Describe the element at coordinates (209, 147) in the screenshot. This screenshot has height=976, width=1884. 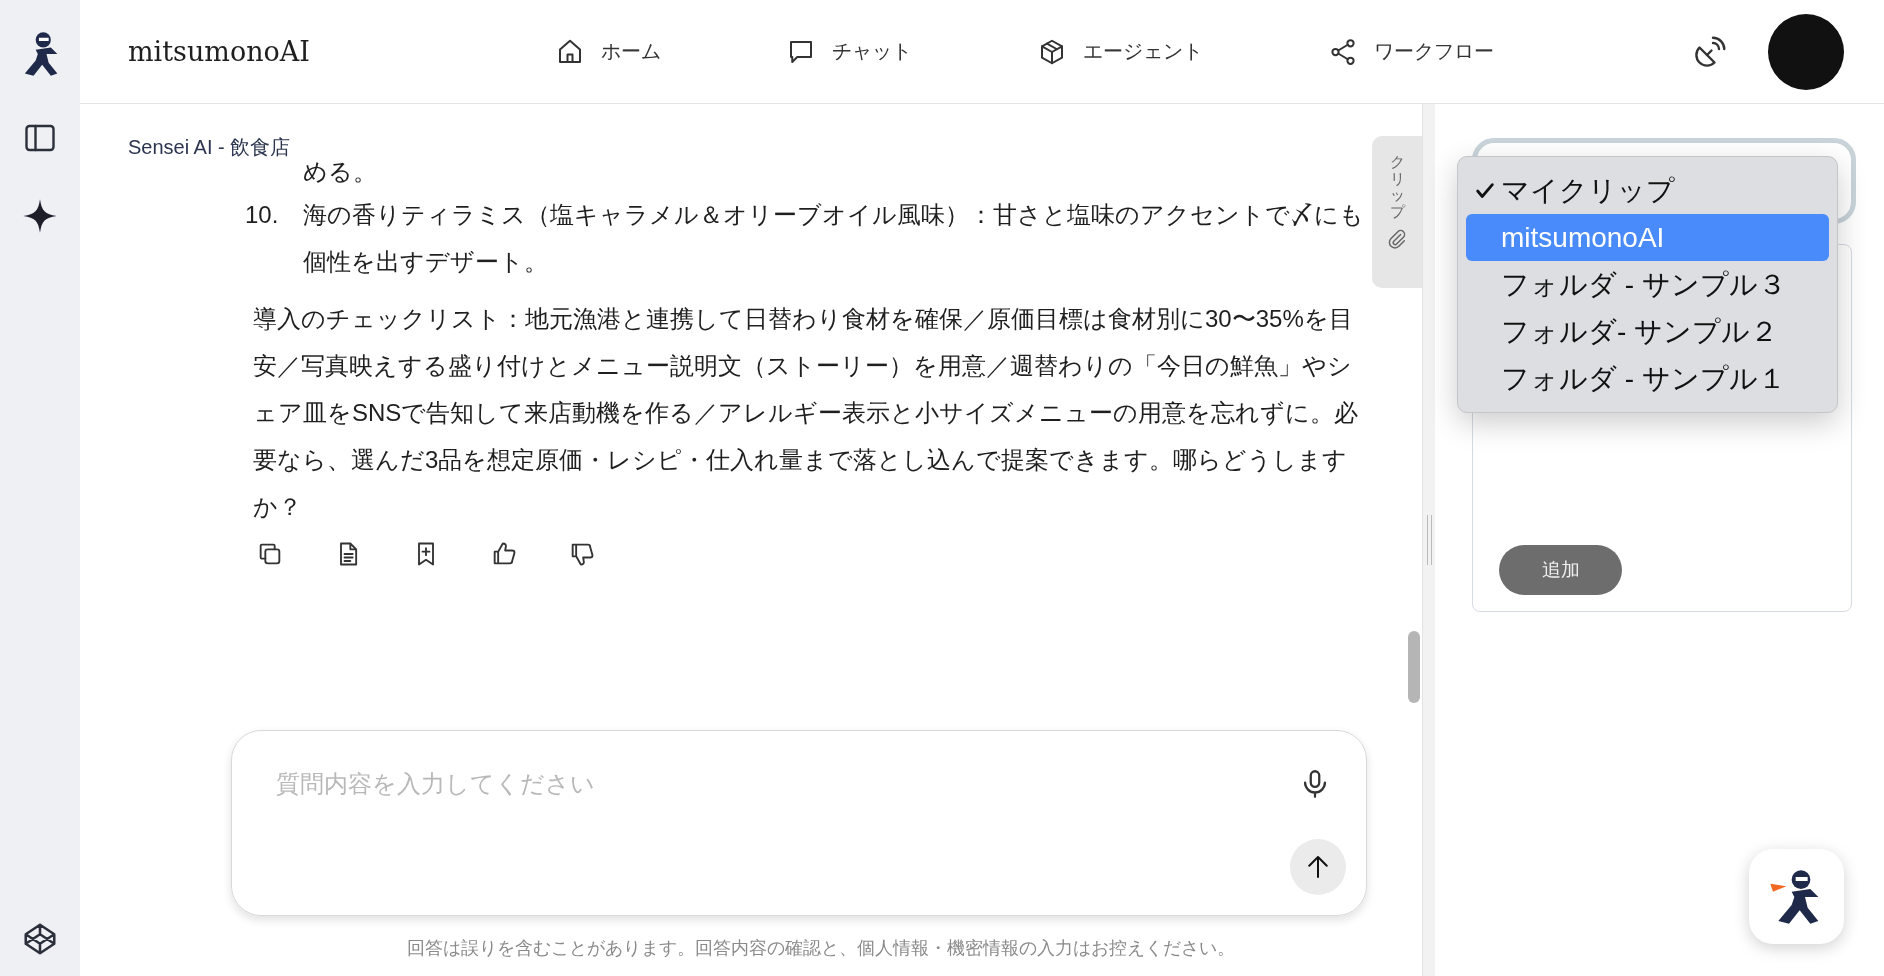
I see `context-label: Sensei AI - 飲食店` at that location.